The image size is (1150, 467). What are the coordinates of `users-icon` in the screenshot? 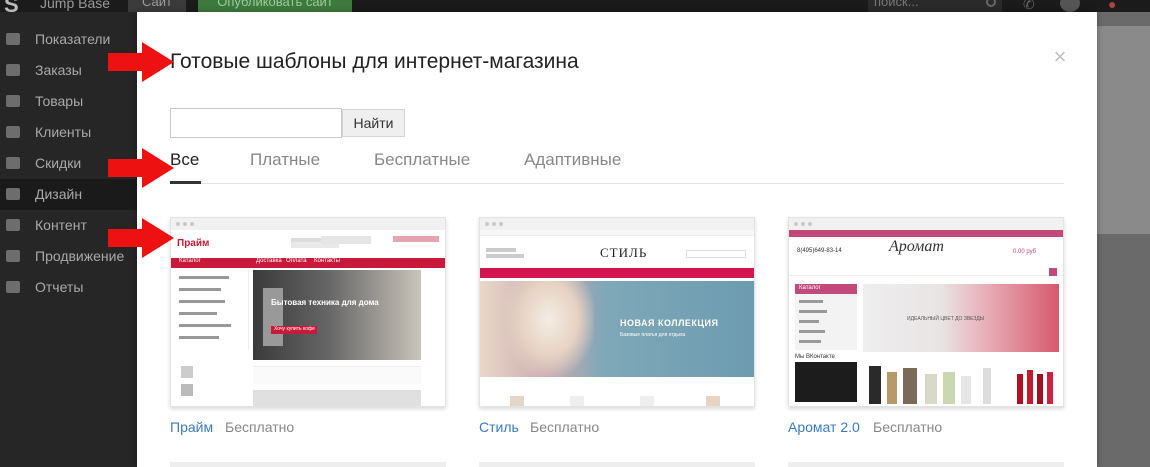 It's located at (13, 132).